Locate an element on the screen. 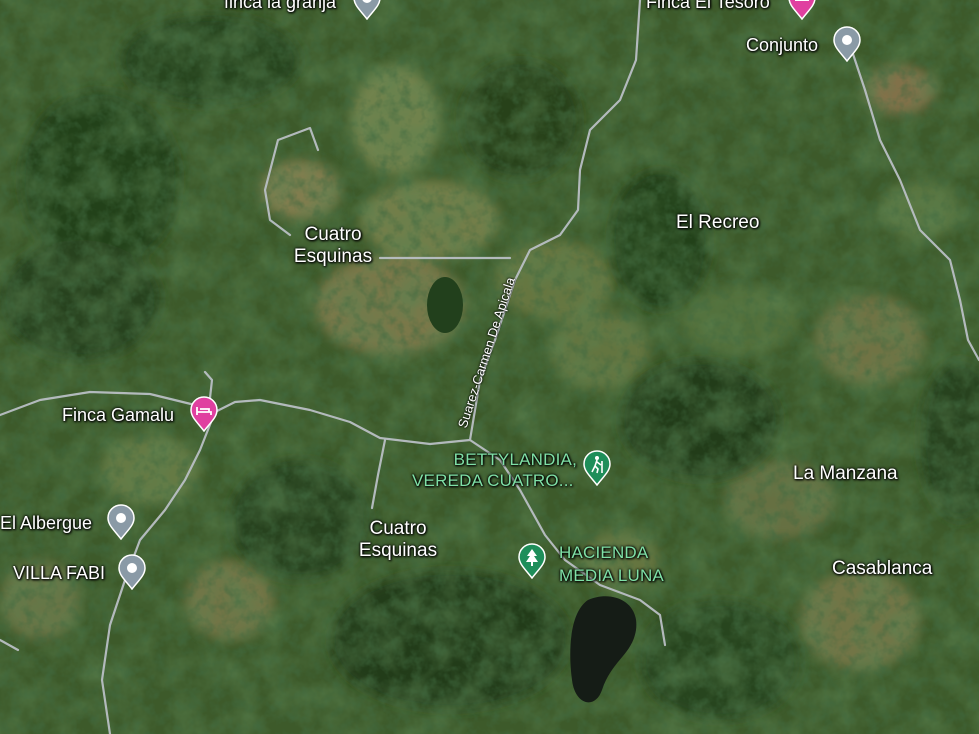 The height and width of the screenshot is (734, 979). poi-label-bettylandia-line1: BETTYLANDIA, is located at coordinates (510, 460).